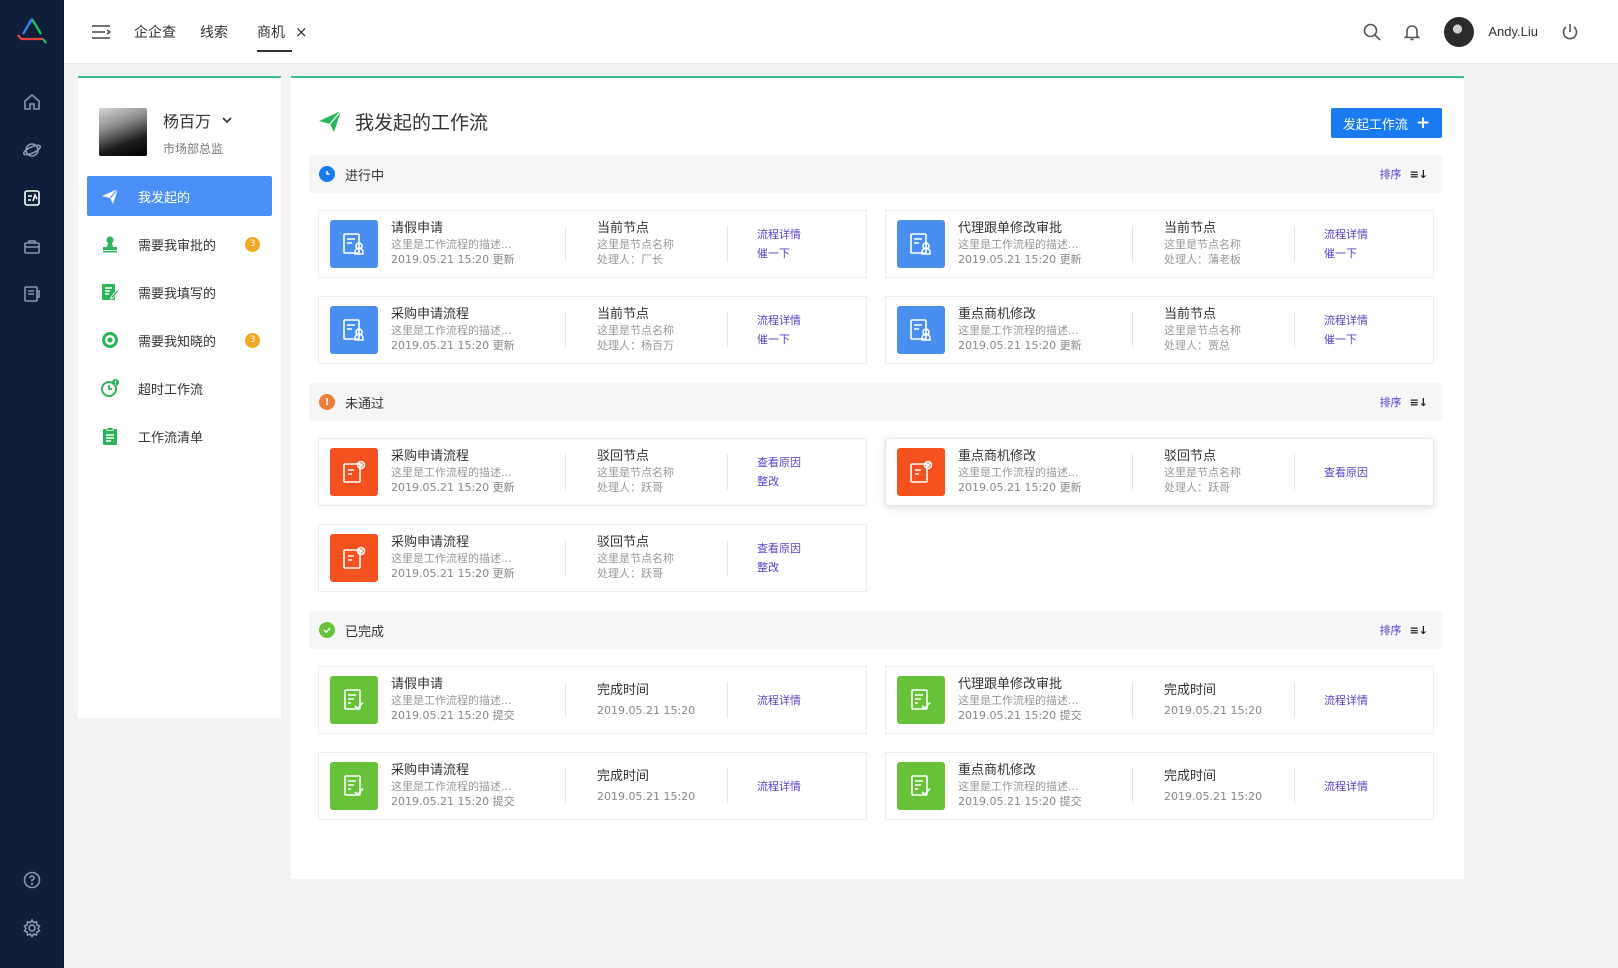  I want to click on search-button, so click(1372, 32).